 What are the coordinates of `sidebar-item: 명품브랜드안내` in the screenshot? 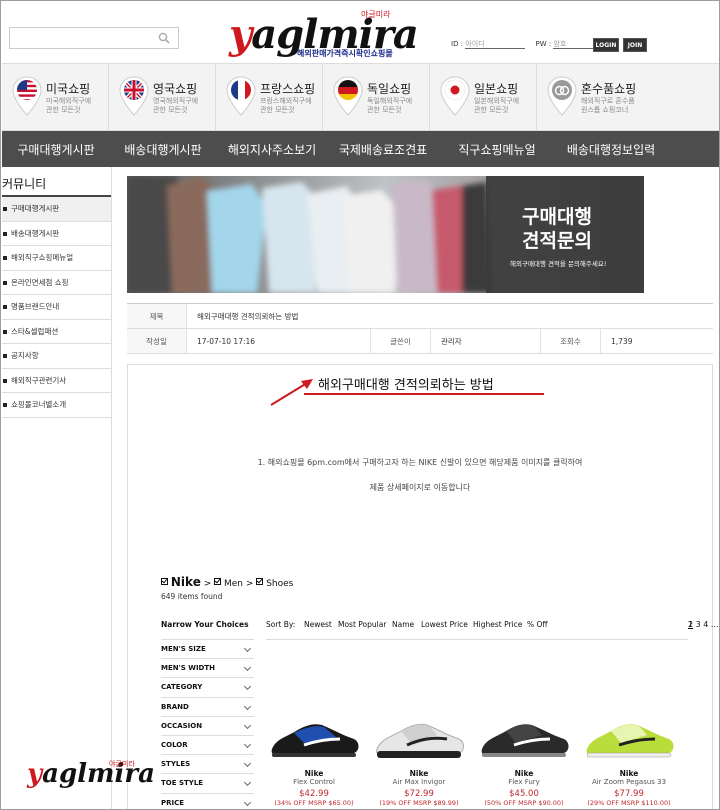 It's located at (56, 307).